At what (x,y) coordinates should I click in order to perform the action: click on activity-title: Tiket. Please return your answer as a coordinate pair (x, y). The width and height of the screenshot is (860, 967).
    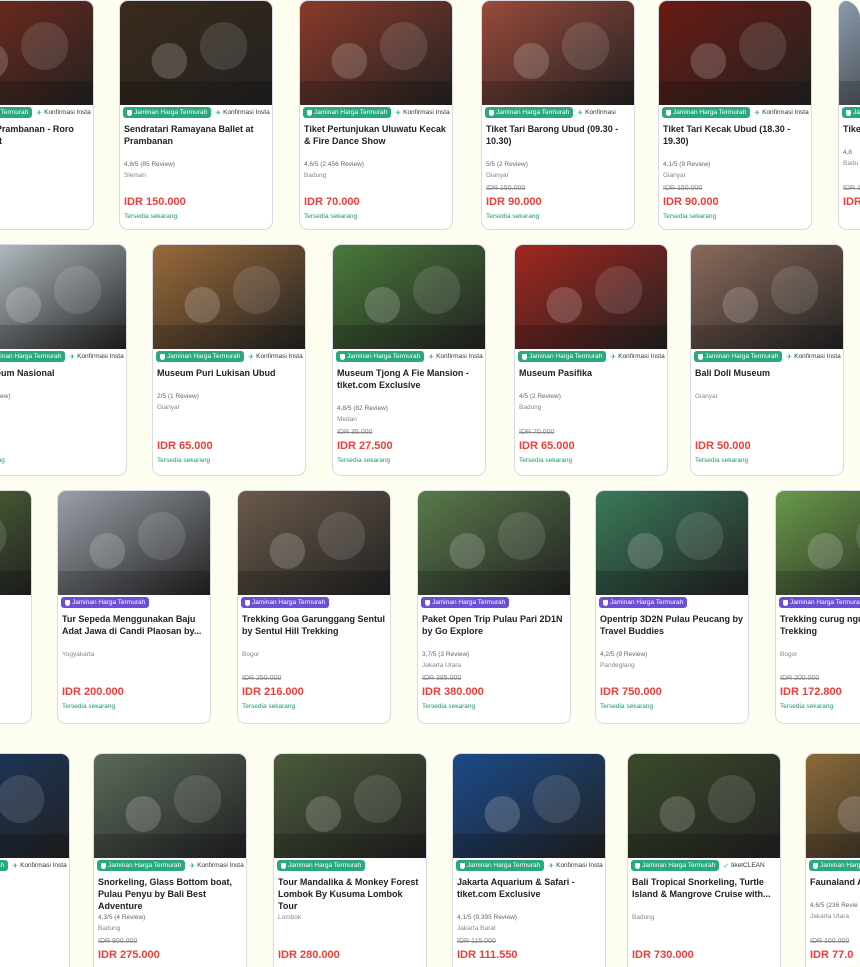
    Looking at the image, I should click on (851, 129).